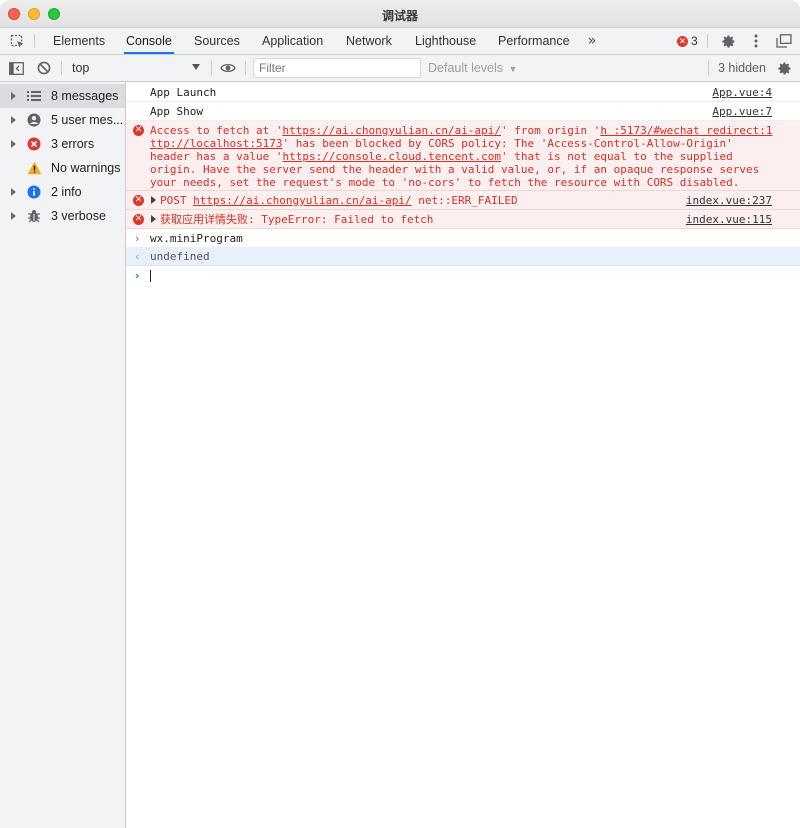  Describe the element at coordinates (136, 68) in the screenshot. I see `context-selector: top` at that location.